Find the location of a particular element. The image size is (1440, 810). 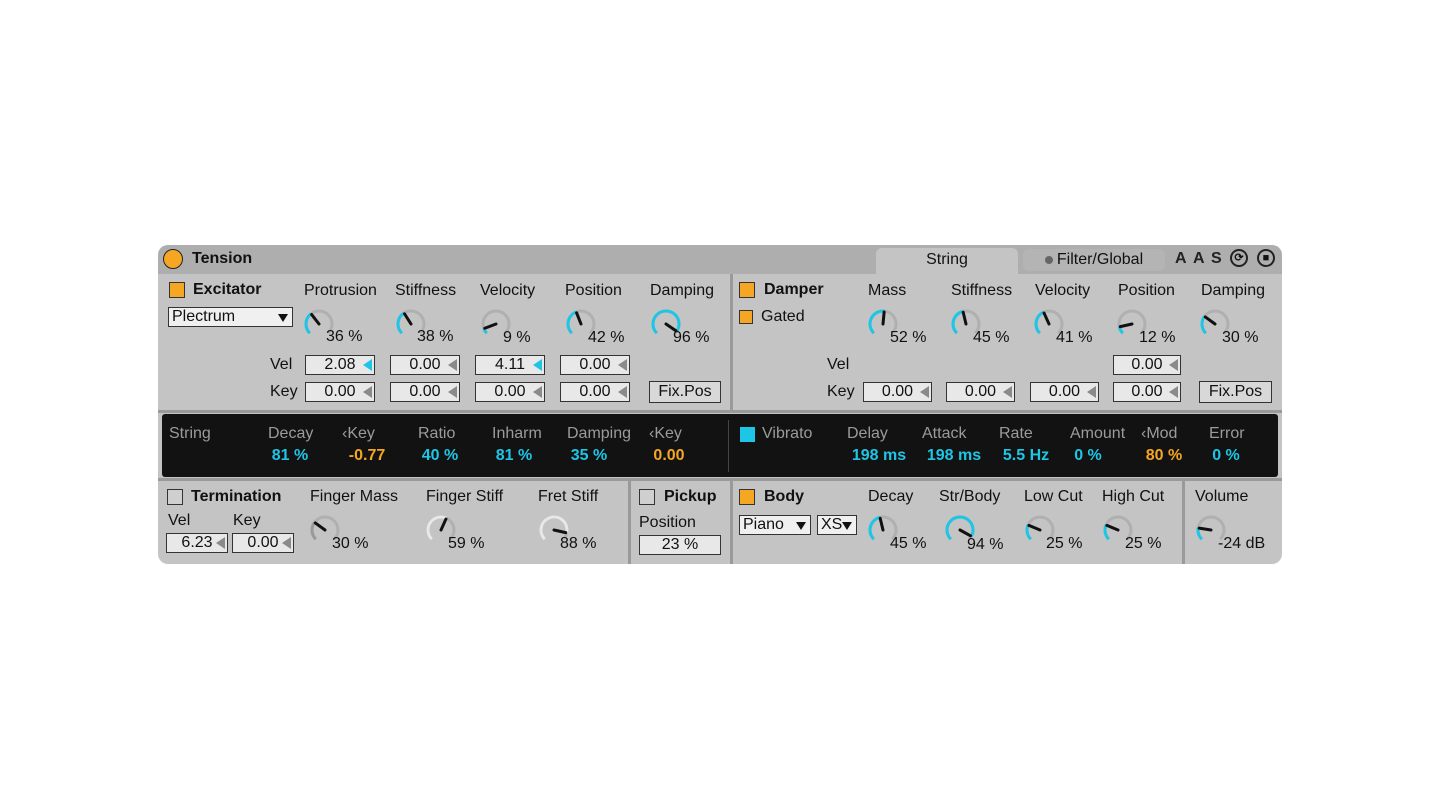

pickup-toggle is located at coordinates (647, 497).